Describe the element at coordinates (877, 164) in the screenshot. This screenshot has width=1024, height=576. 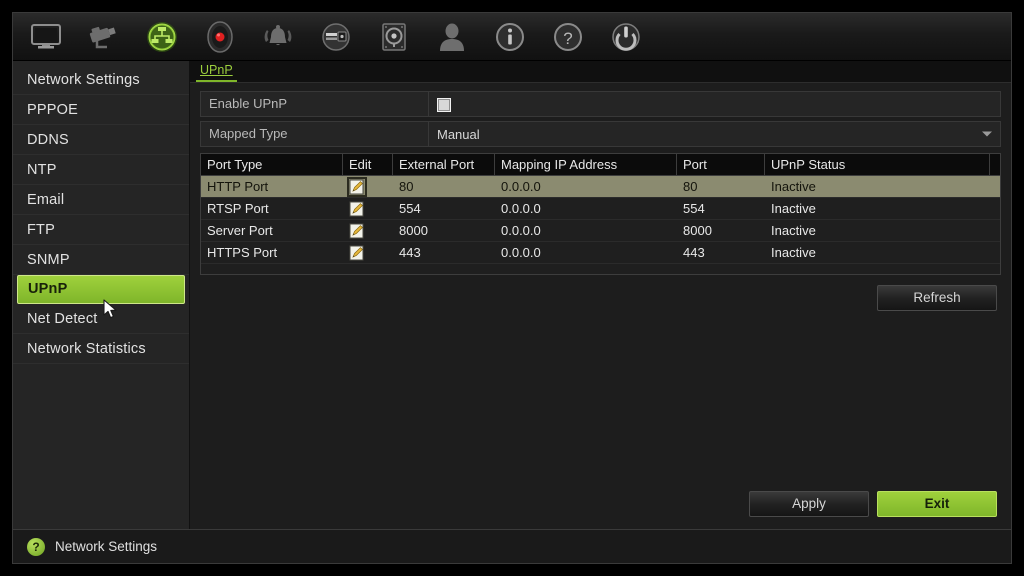
I see `column-header-upnp-status: UPnP Status` at that location.